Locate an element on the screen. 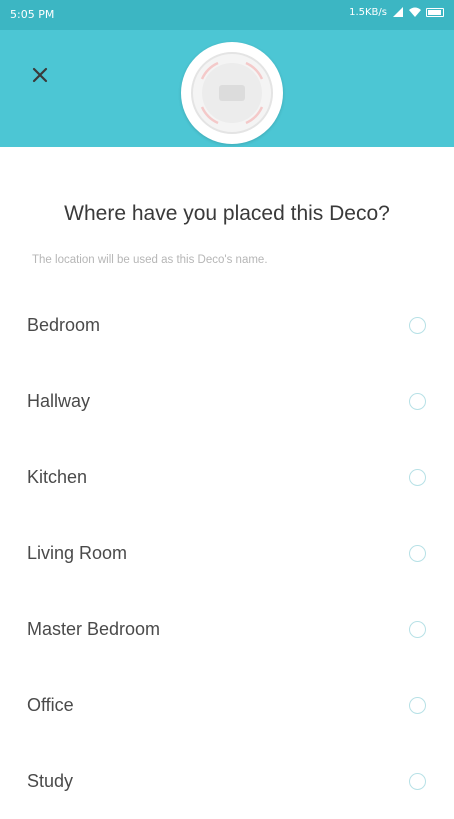  network-speed: 1.5KB/s is located at coordinates (368, 12).